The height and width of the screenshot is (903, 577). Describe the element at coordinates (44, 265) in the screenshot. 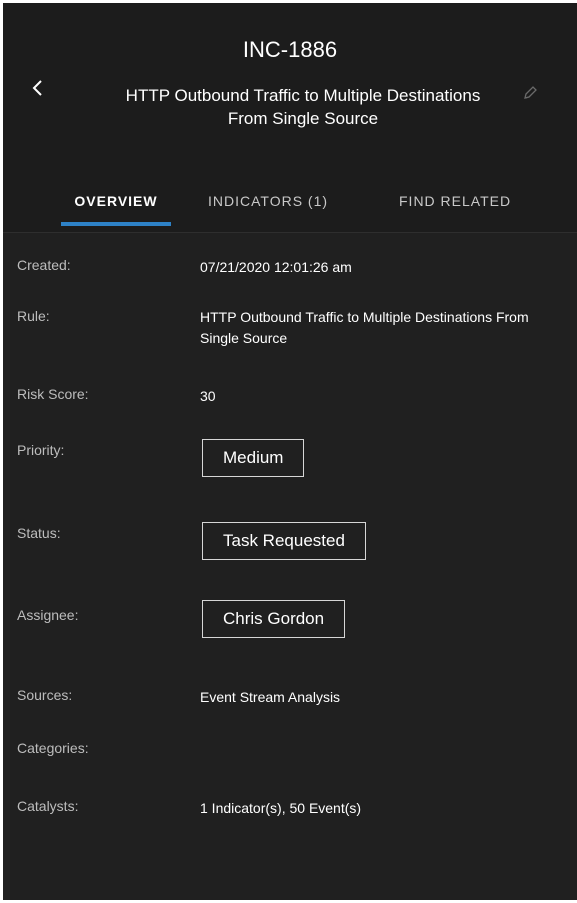

I see `created-label: Created:` at that location.